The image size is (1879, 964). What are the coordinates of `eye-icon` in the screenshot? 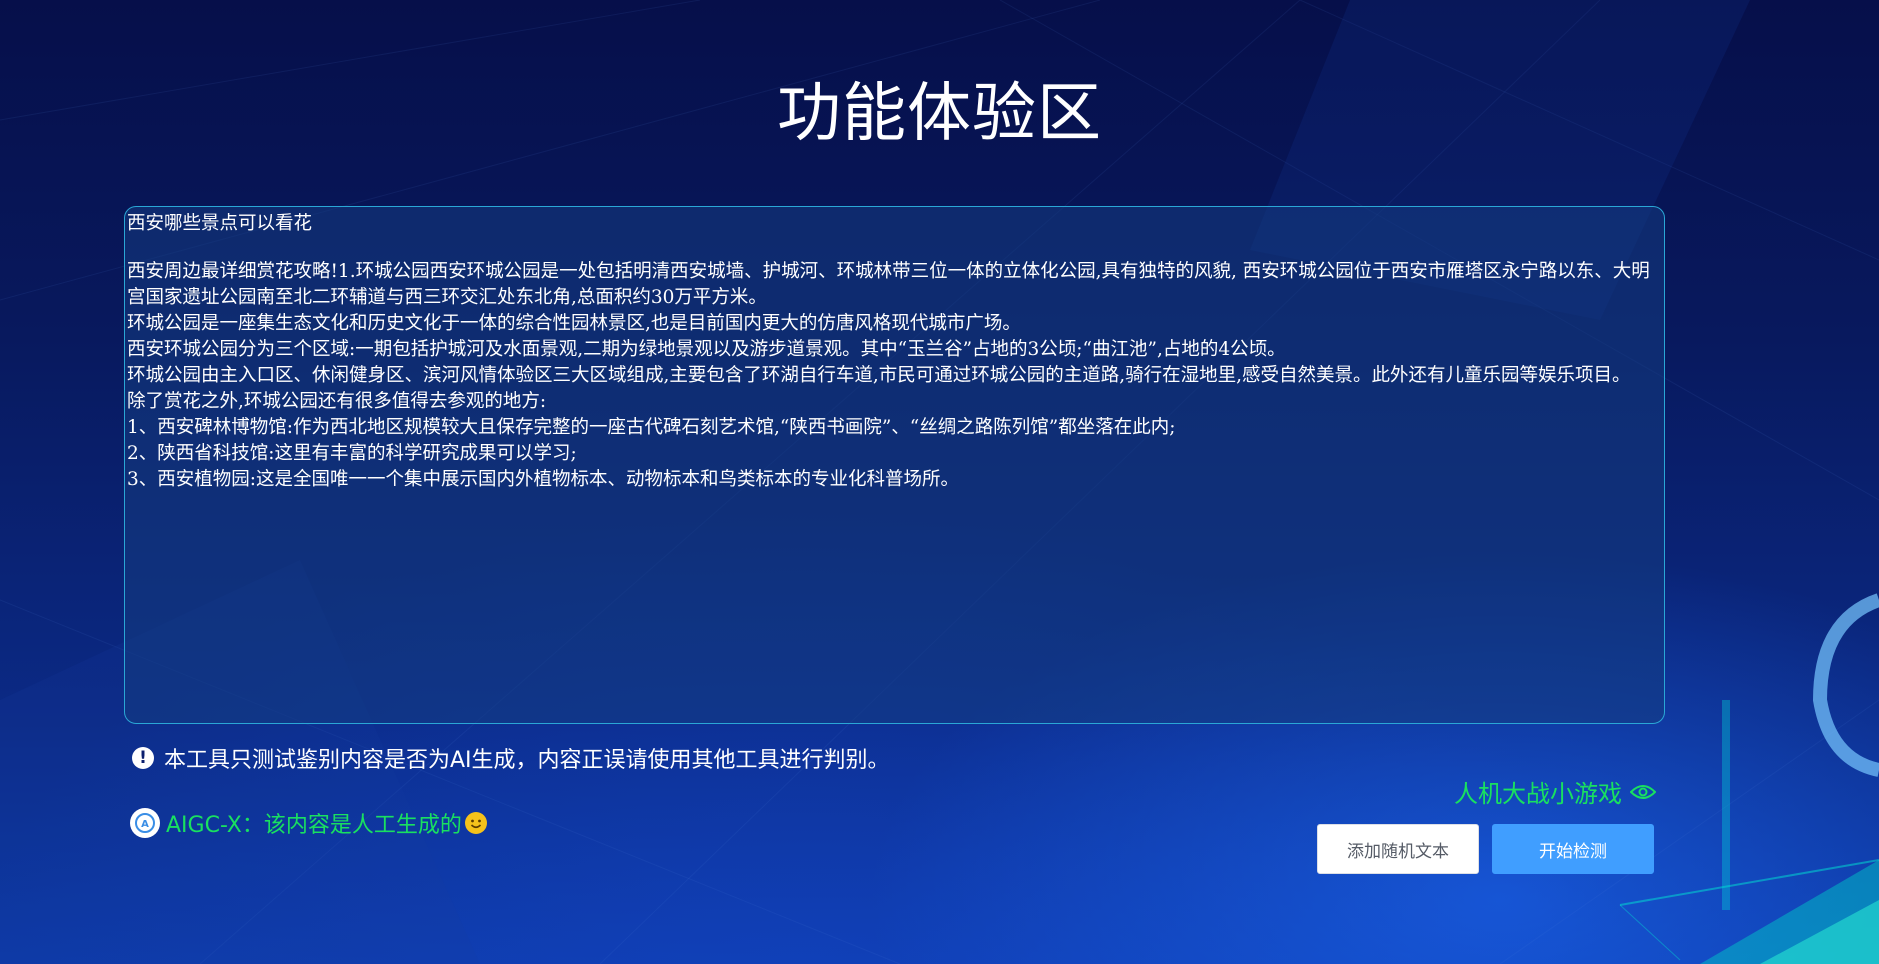 It's located at (1643, 791).